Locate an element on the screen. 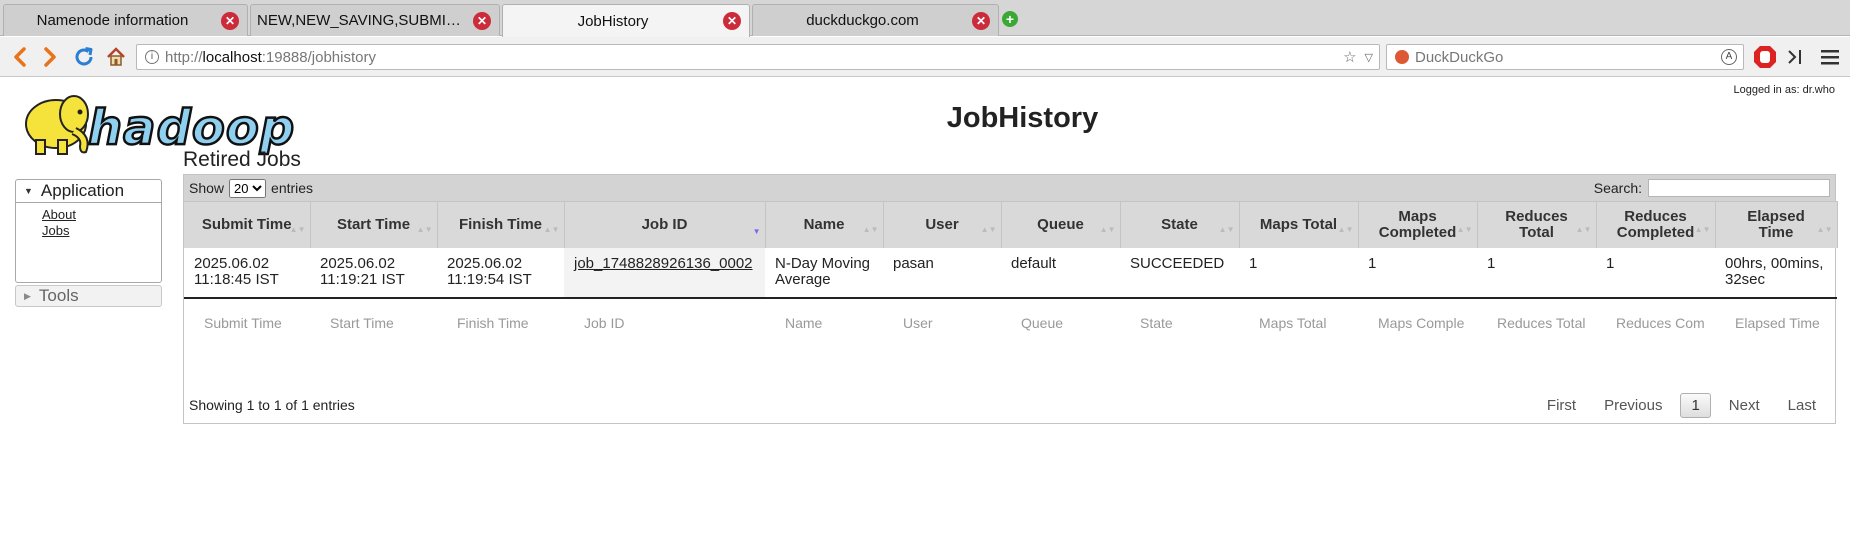 This screenshot has width=1850, height=547. filter-input: User is located at coordinates (942, 323).